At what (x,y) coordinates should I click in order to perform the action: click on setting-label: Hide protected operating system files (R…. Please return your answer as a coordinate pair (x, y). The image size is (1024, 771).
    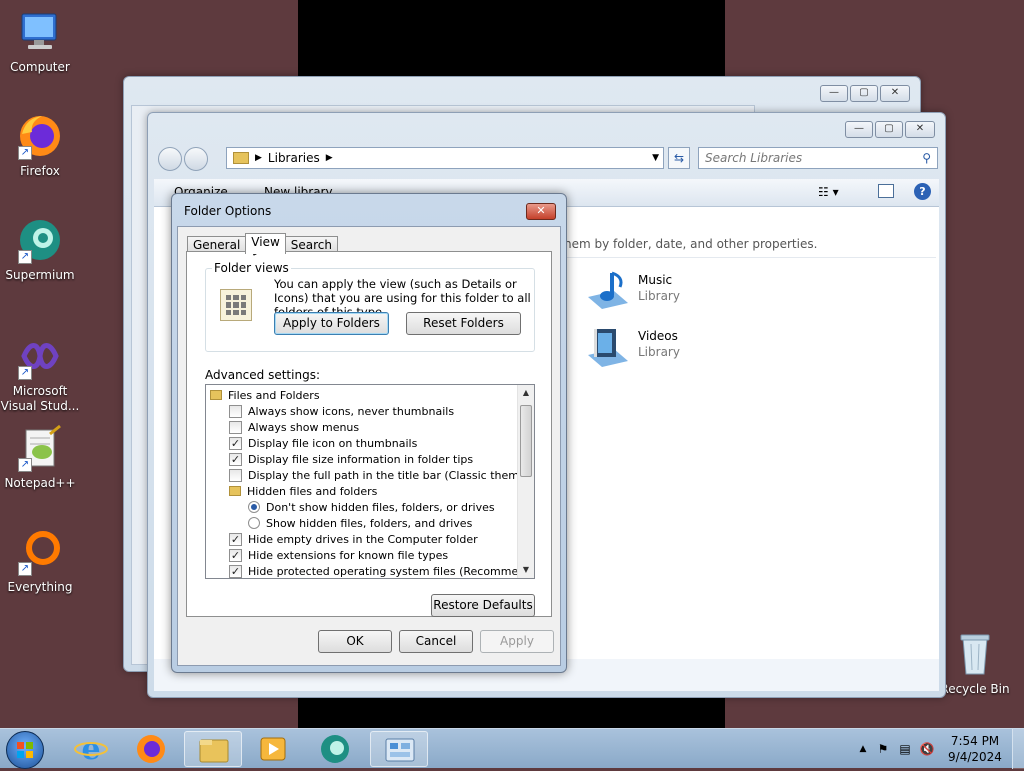
    Looking at the image, I should click on (391, 571).